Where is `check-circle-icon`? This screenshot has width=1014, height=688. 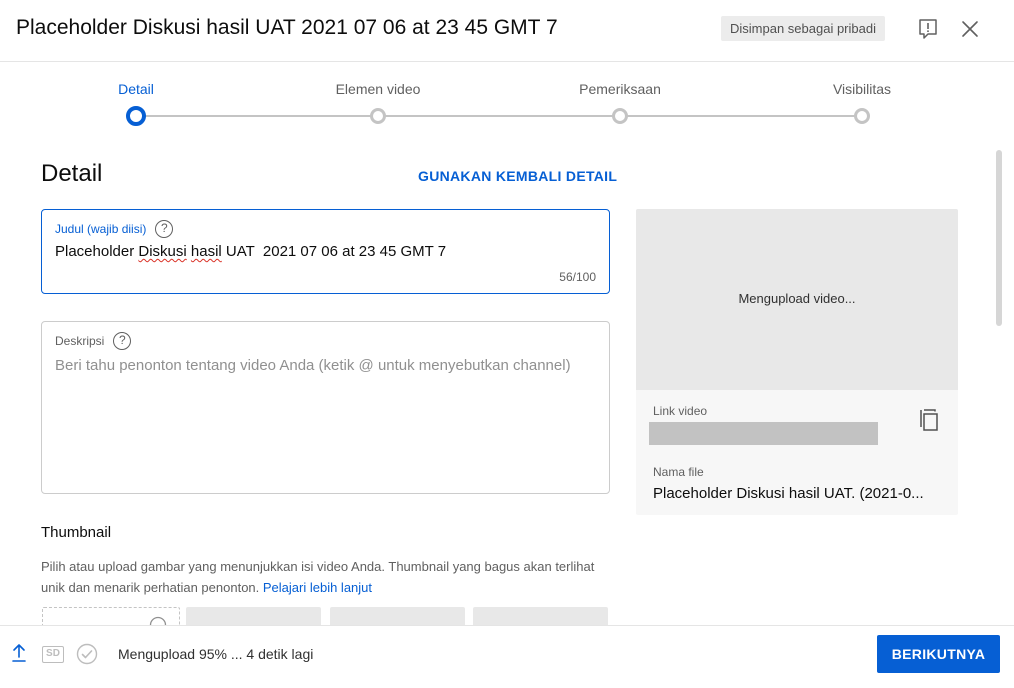
check-circle-icon is located at coordinates (87, 654).